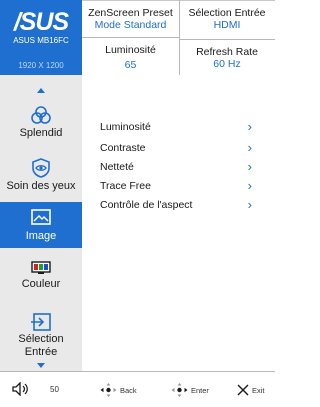  I want to click on sidebar-label-eye-care: Soin des yeux, so click(41, 186).